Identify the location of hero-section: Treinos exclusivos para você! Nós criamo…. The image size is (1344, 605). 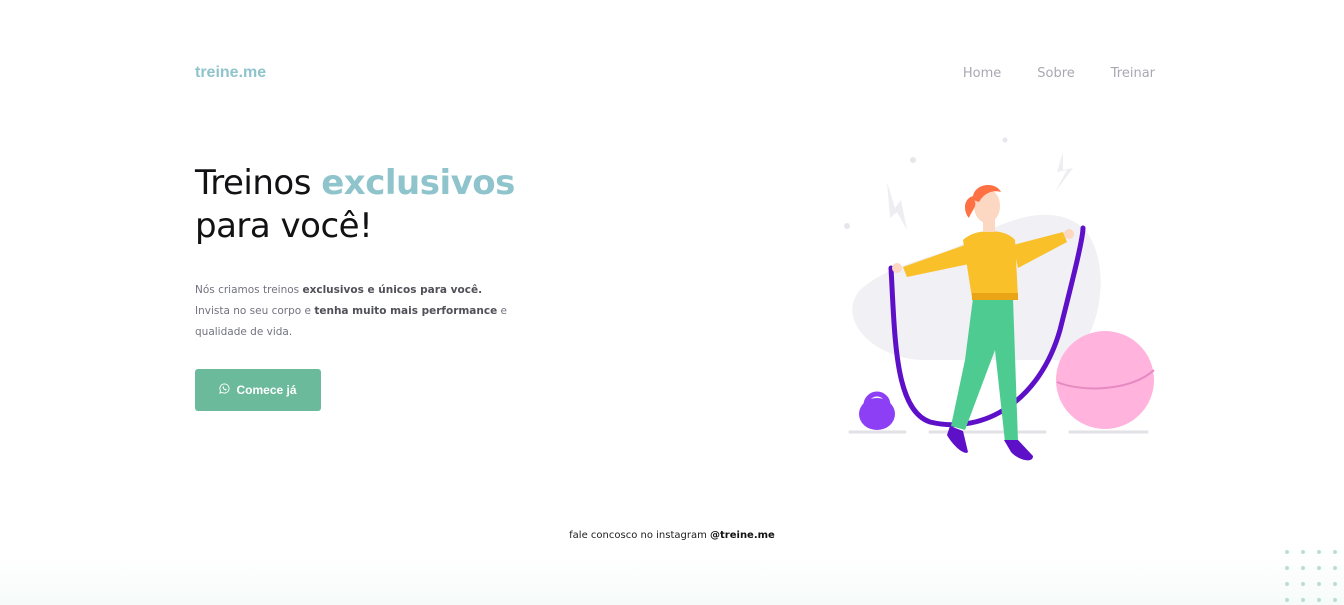
(395, 252).